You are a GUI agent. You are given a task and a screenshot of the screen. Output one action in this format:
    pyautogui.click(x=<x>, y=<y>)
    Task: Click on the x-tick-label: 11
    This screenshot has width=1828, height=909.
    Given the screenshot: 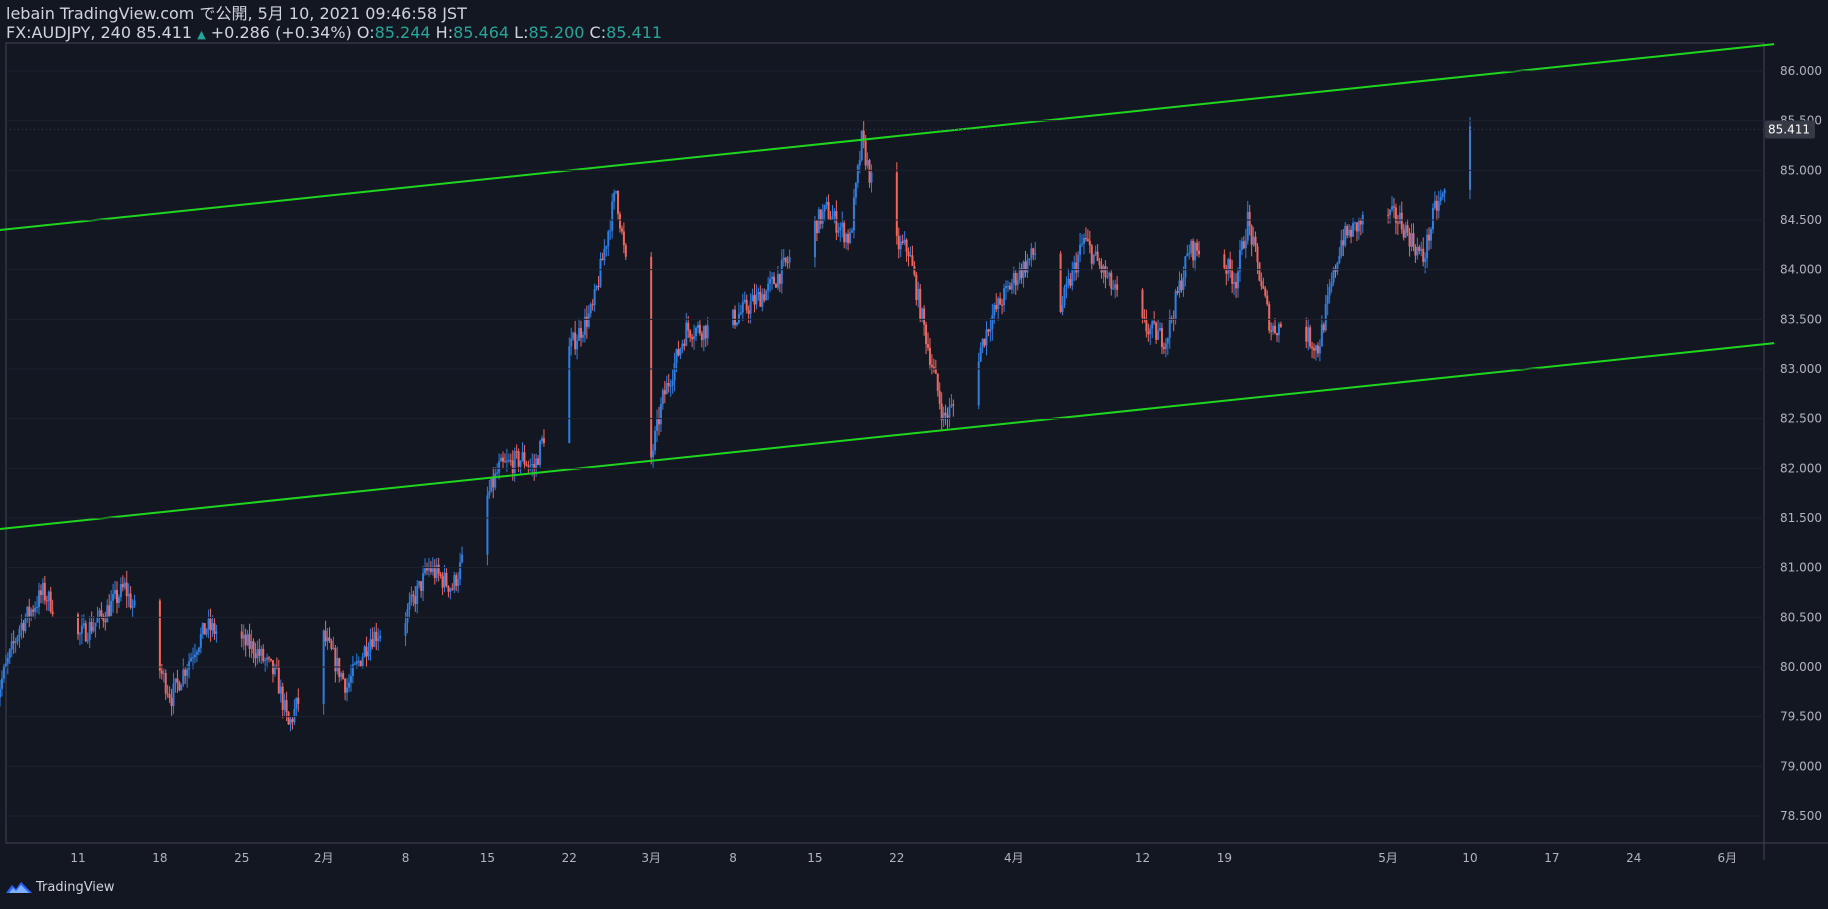 What is the action you would take?
    pyautogui.click(x=77, y=858)
    